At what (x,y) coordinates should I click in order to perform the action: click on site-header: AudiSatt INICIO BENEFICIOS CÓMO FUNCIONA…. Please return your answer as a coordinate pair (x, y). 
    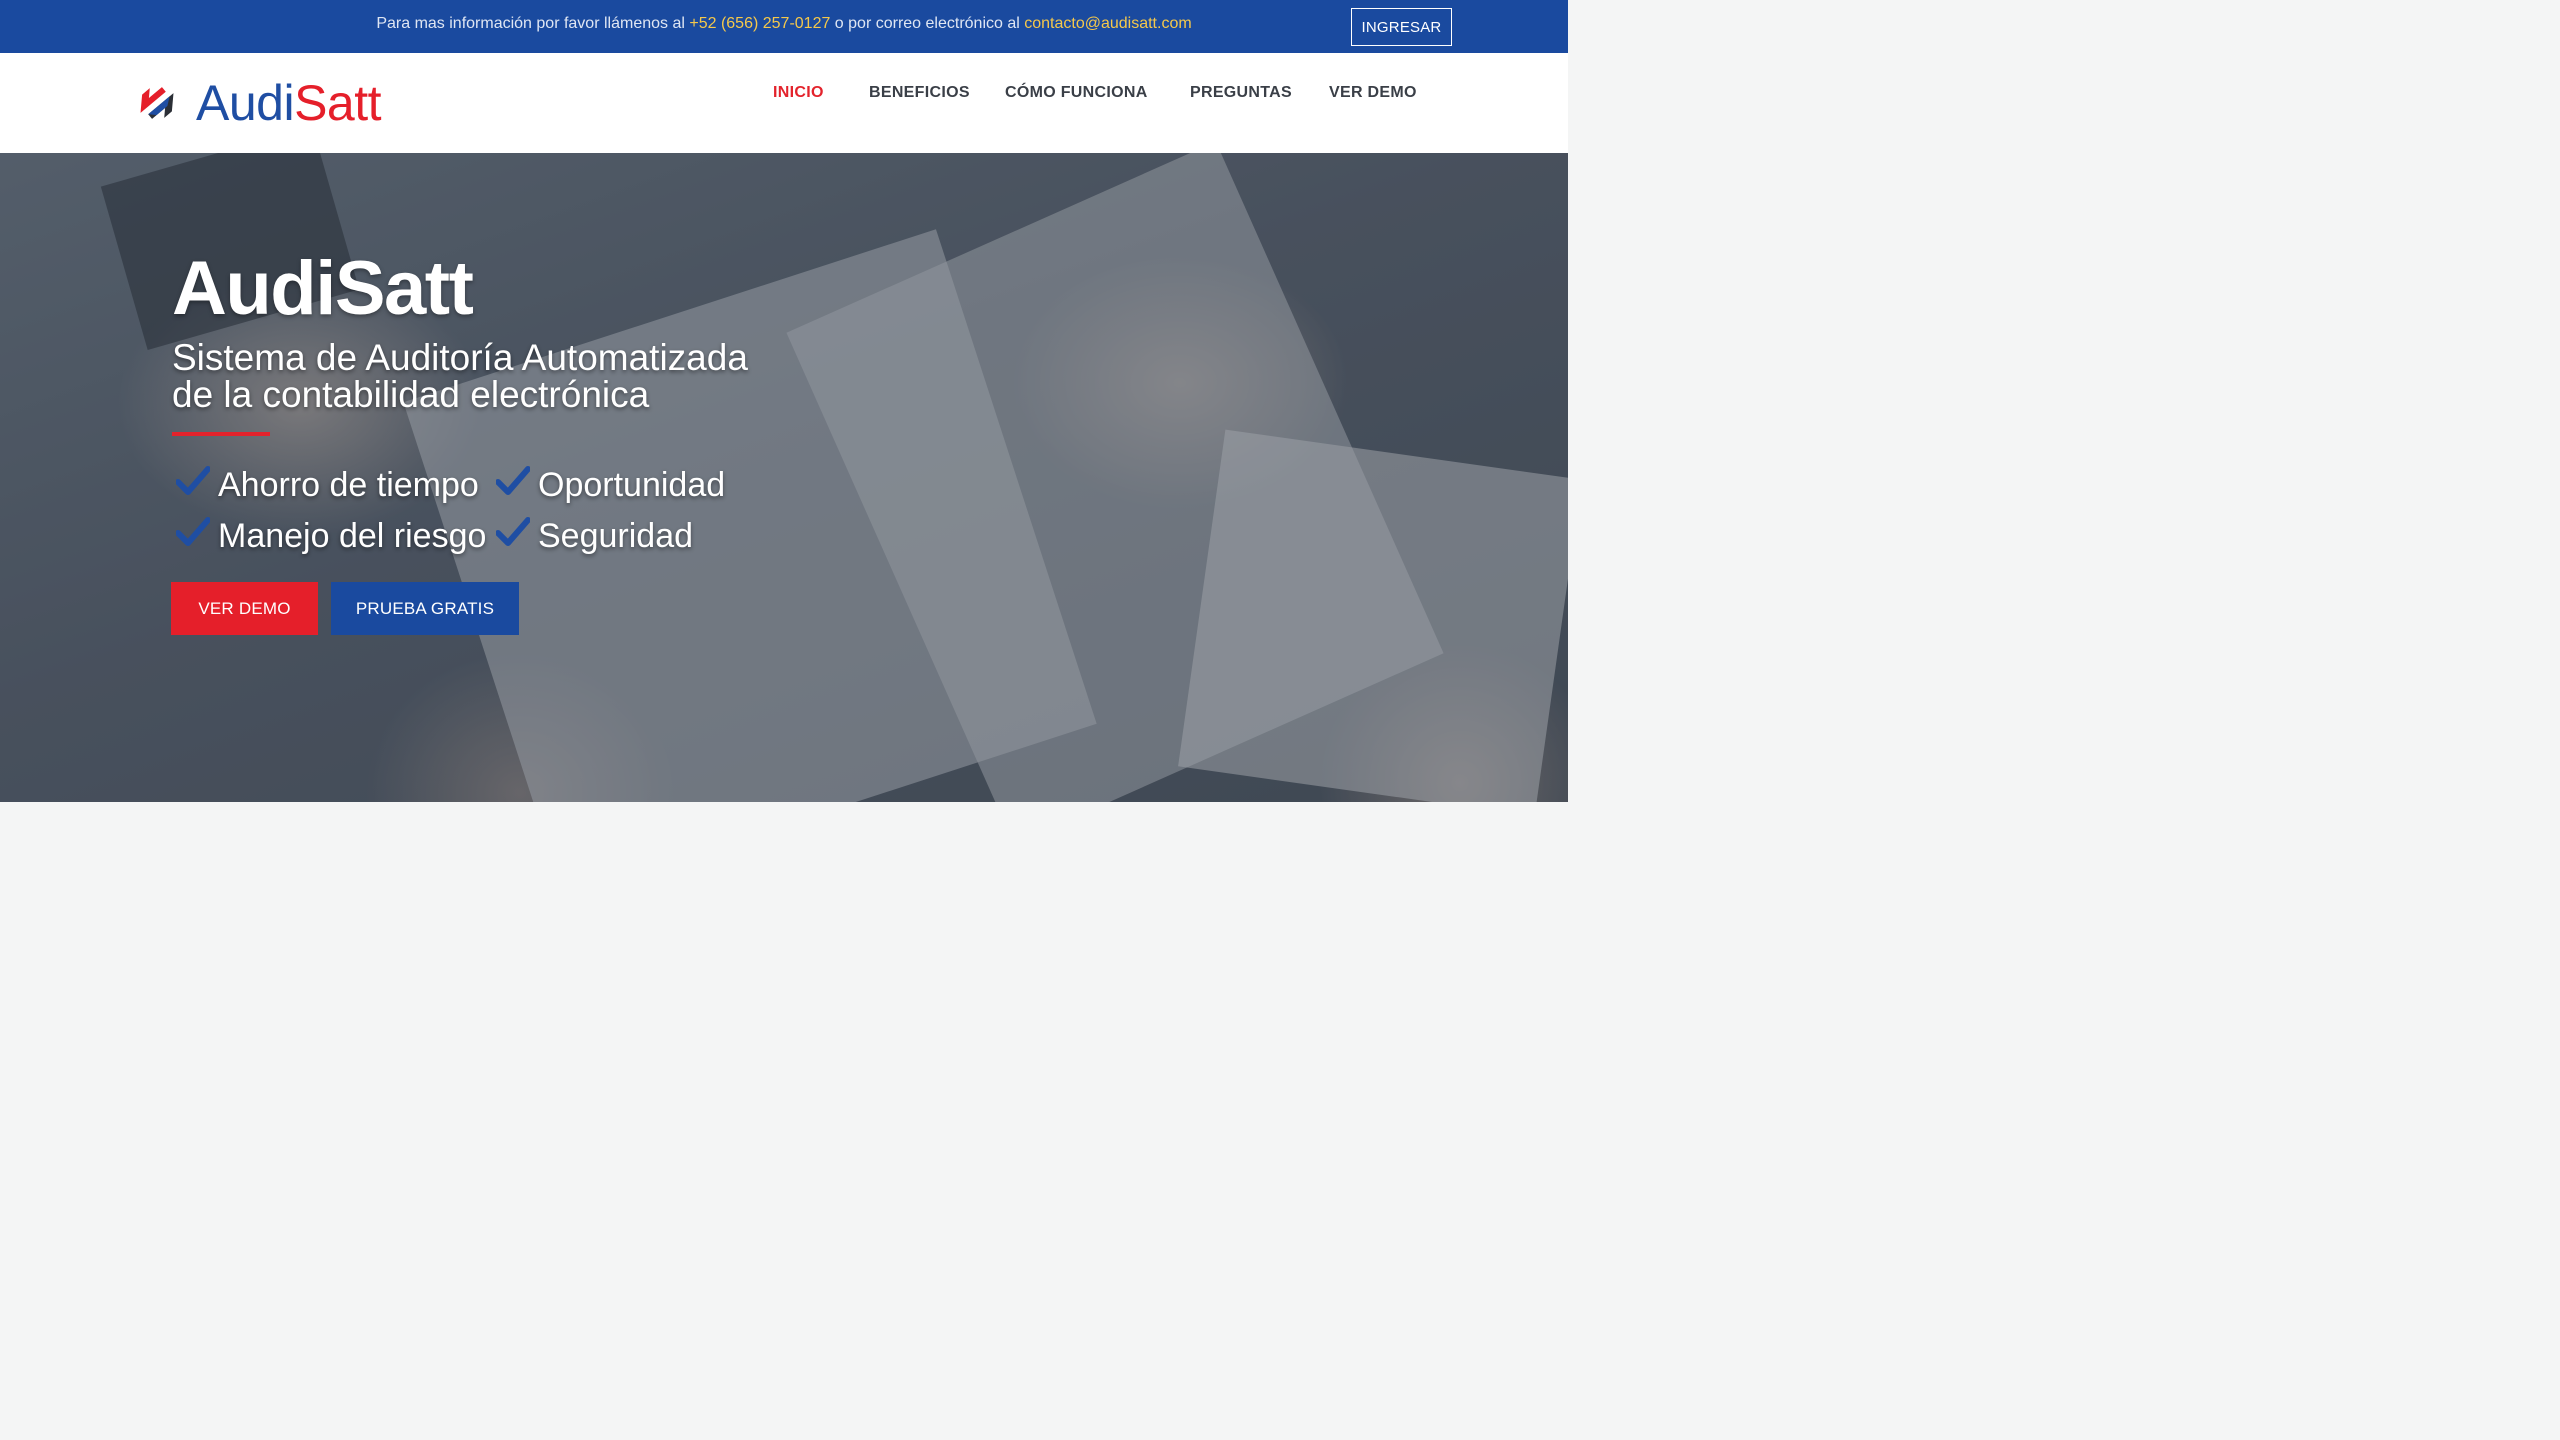
    Looking at the image, I should click on (784, 103).